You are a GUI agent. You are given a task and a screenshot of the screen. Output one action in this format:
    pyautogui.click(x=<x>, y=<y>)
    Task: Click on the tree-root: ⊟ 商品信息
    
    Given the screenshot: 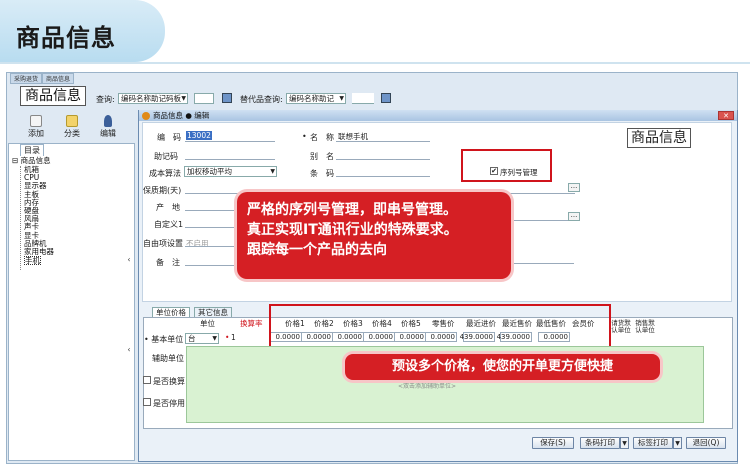 What is the action you would take?
    pyautogui.click(x=31, y=161)
    